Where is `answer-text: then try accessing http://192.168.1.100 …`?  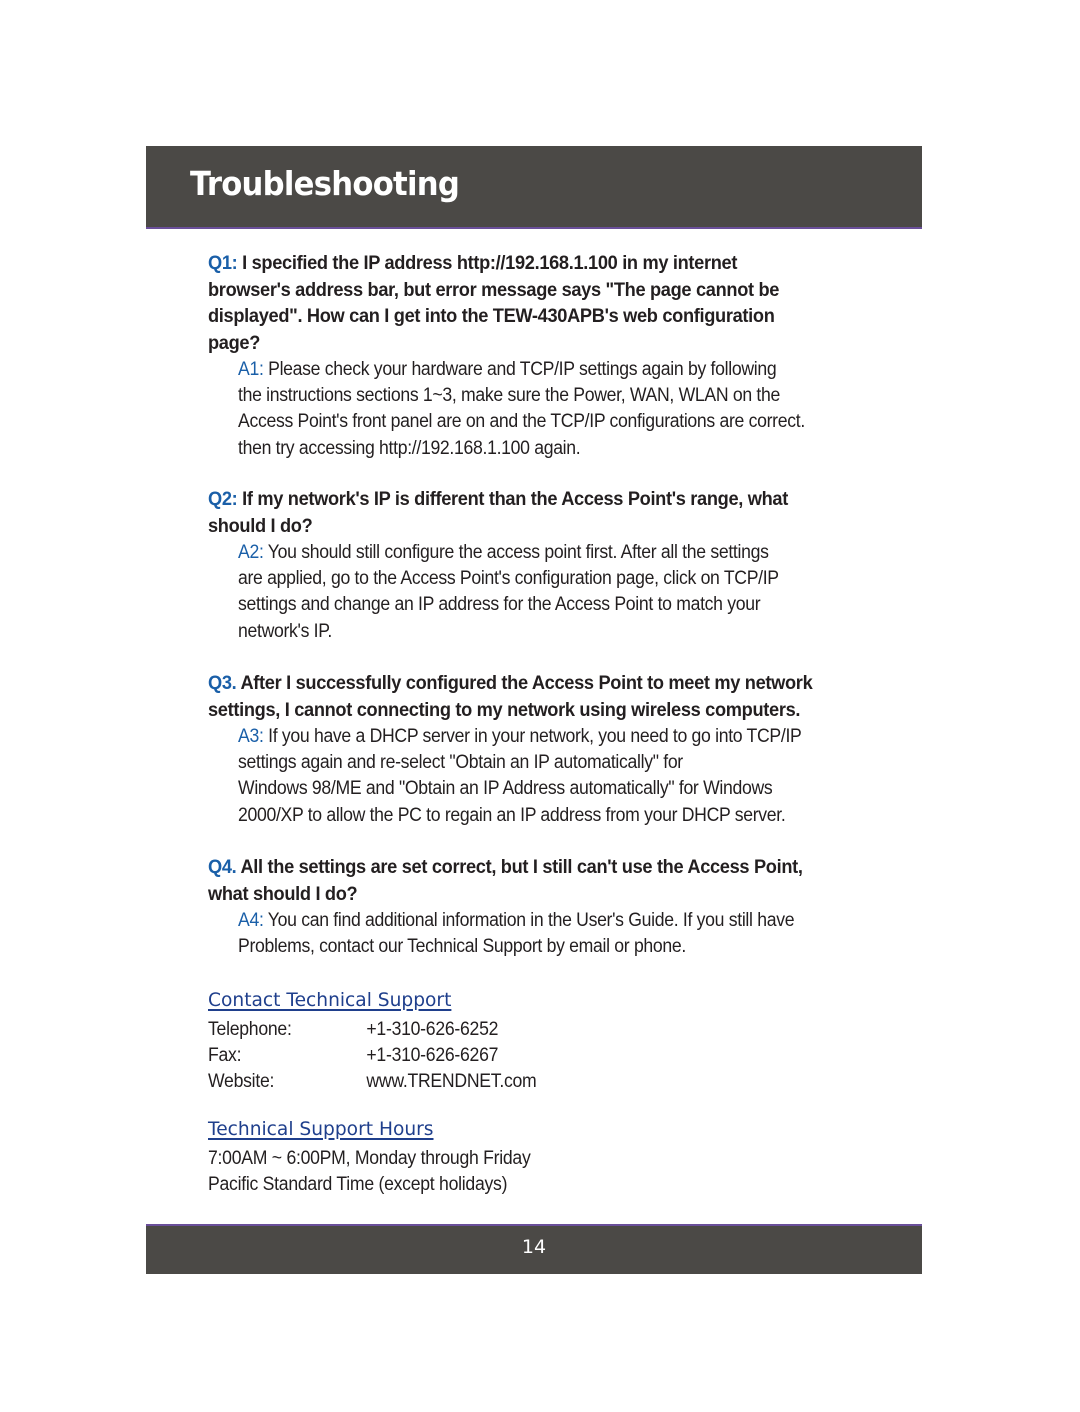
answer-text: then try accessing http://192.168.1.100 … is located at coordinates (409, 447).